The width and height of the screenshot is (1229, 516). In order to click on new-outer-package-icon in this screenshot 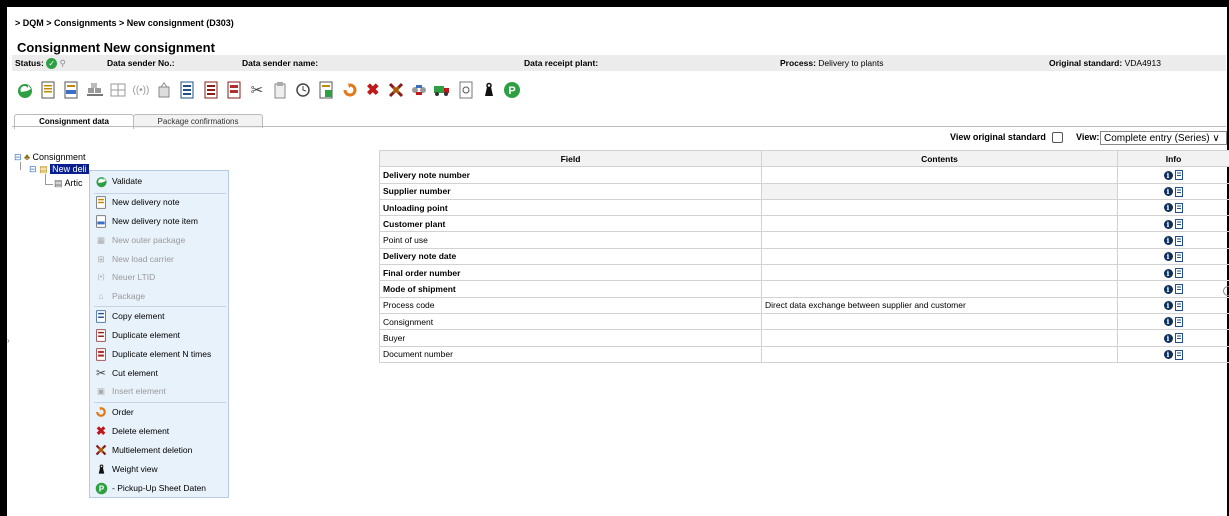, I will do `click(95, 90)`.